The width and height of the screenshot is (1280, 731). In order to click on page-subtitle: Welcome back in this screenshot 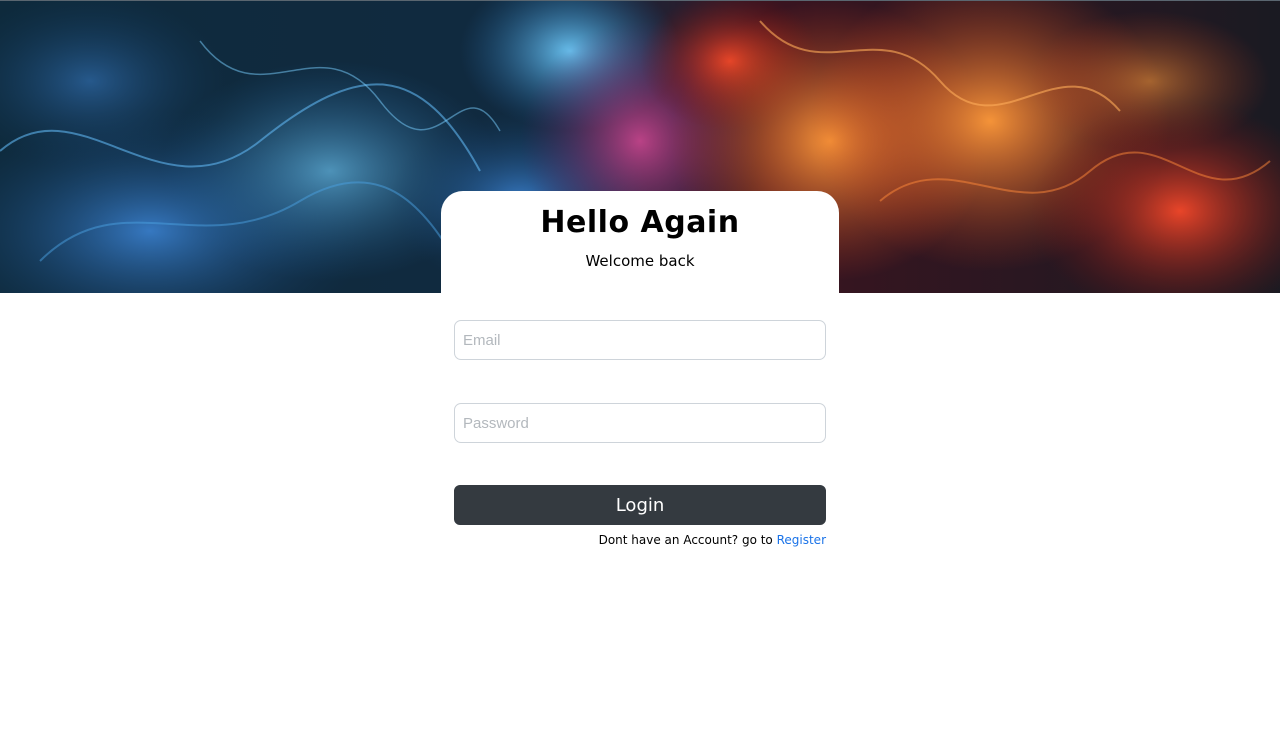, I will do `click(640, 261)`.